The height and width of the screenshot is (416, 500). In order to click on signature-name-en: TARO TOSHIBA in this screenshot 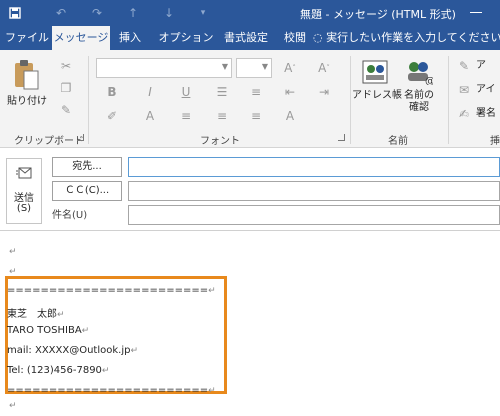, I will do `click(44, 330)`.